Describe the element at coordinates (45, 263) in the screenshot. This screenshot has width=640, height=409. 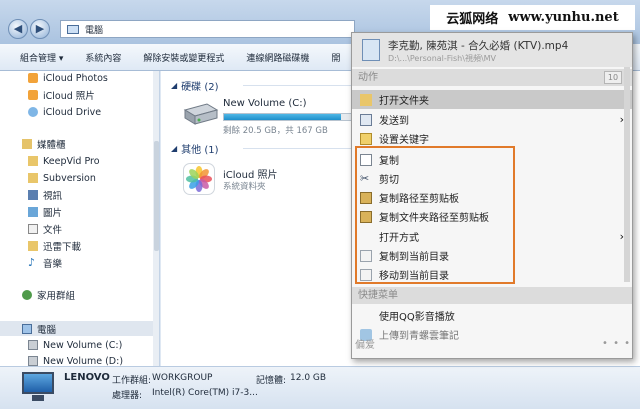
I see `sidebar-item-music: ♪ 音樂` at that location.